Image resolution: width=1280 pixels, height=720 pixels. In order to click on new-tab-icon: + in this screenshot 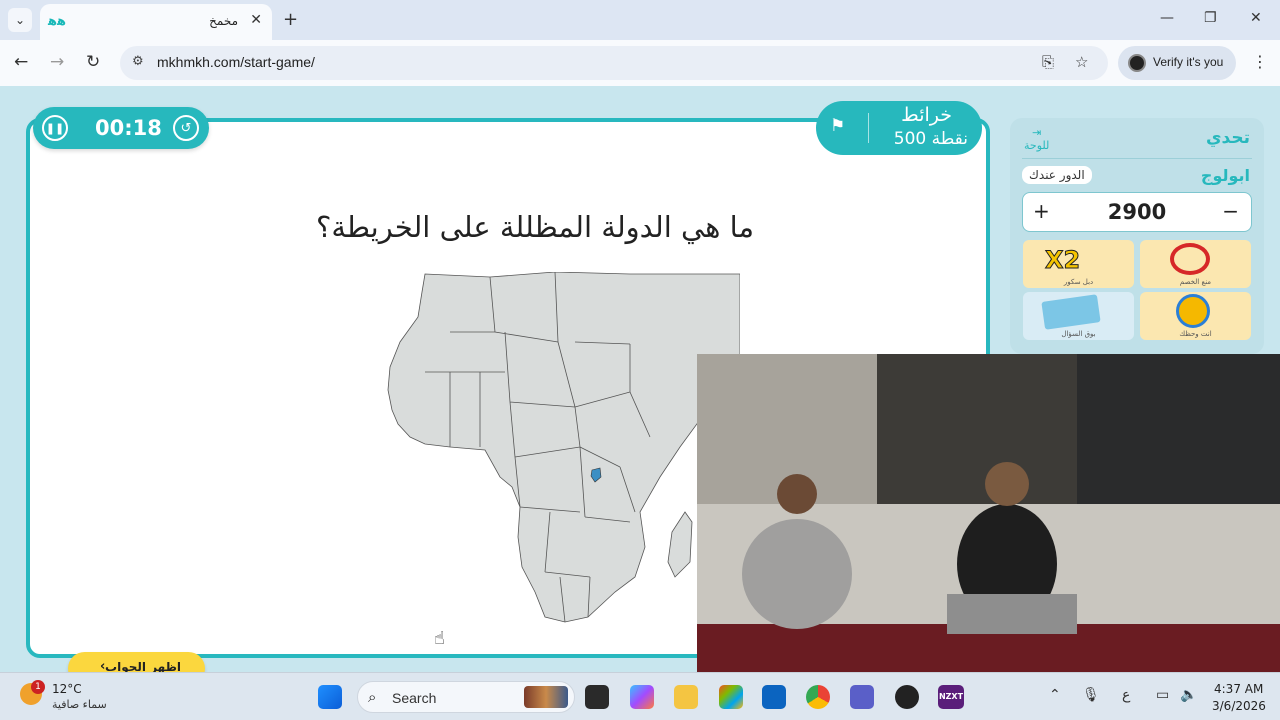, I will do `click(290, 19)`.